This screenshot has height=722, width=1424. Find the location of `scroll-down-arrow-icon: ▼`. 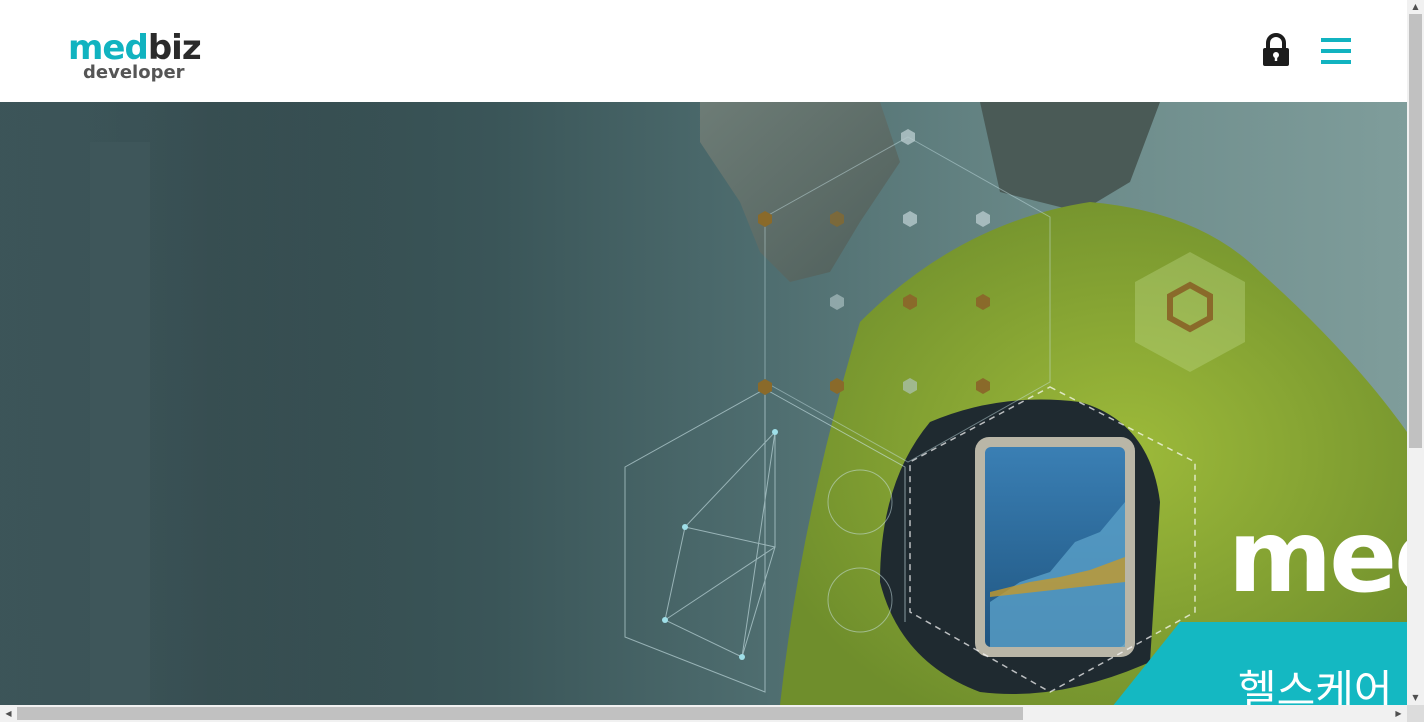

scroll-down-arrow-icon: ▼ is located at coordinates (1415, 698).